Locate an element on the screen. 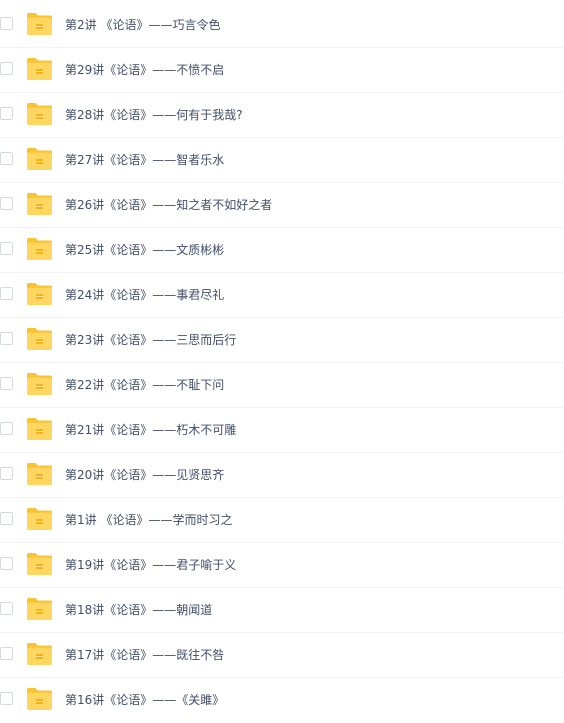 Image resolution: width=564 pixels, height=723 pixels. file-name: 第21讲《论语》——朽木不可雕 is located at coordinates (150, 430).